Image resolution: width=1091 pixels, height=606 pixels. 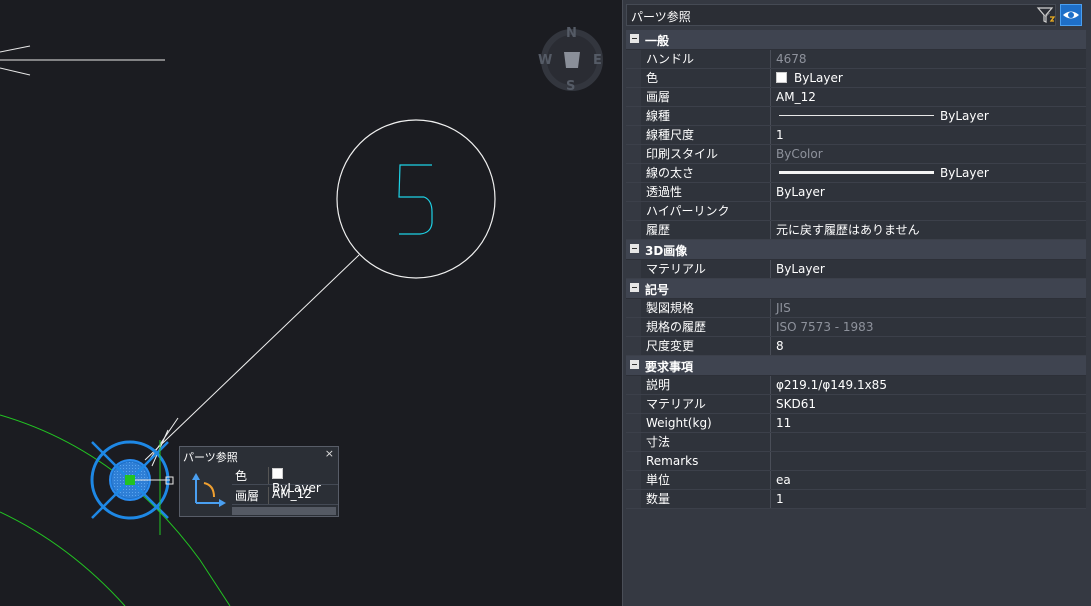 I want to click on property-value: 元に戻す履歴はありません, so click(x=848, y=230).